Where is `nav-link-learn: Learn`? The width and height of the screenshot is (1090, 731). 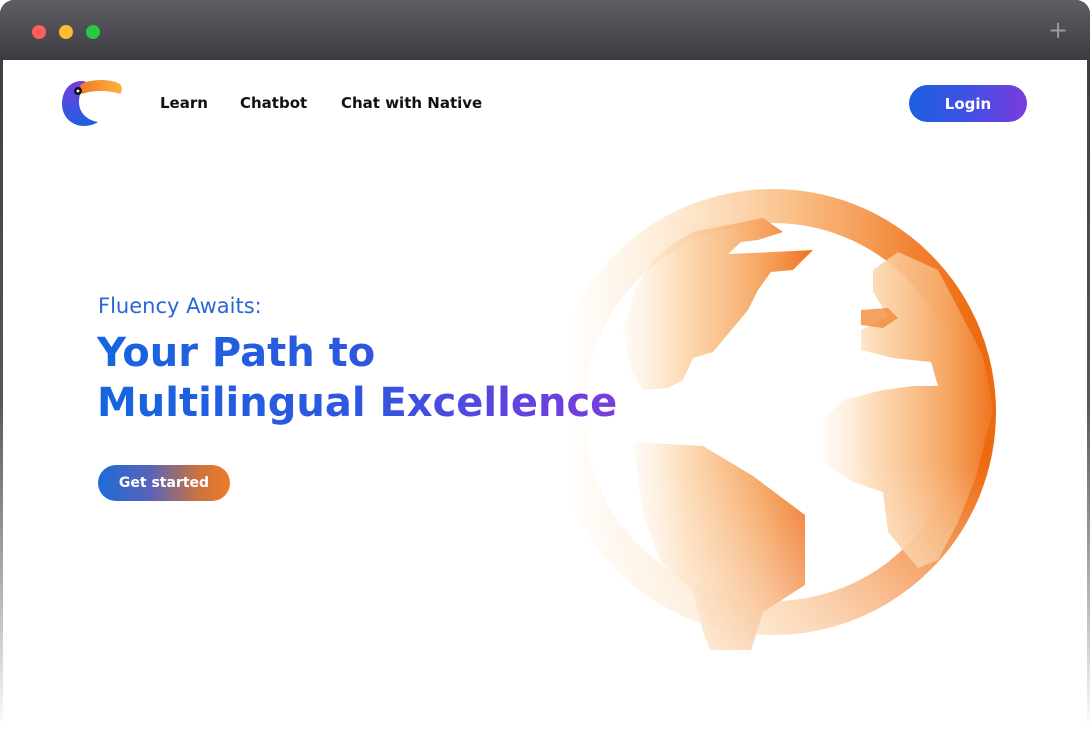
nav-link-learn: Learn is located at coordinates (184, 103).